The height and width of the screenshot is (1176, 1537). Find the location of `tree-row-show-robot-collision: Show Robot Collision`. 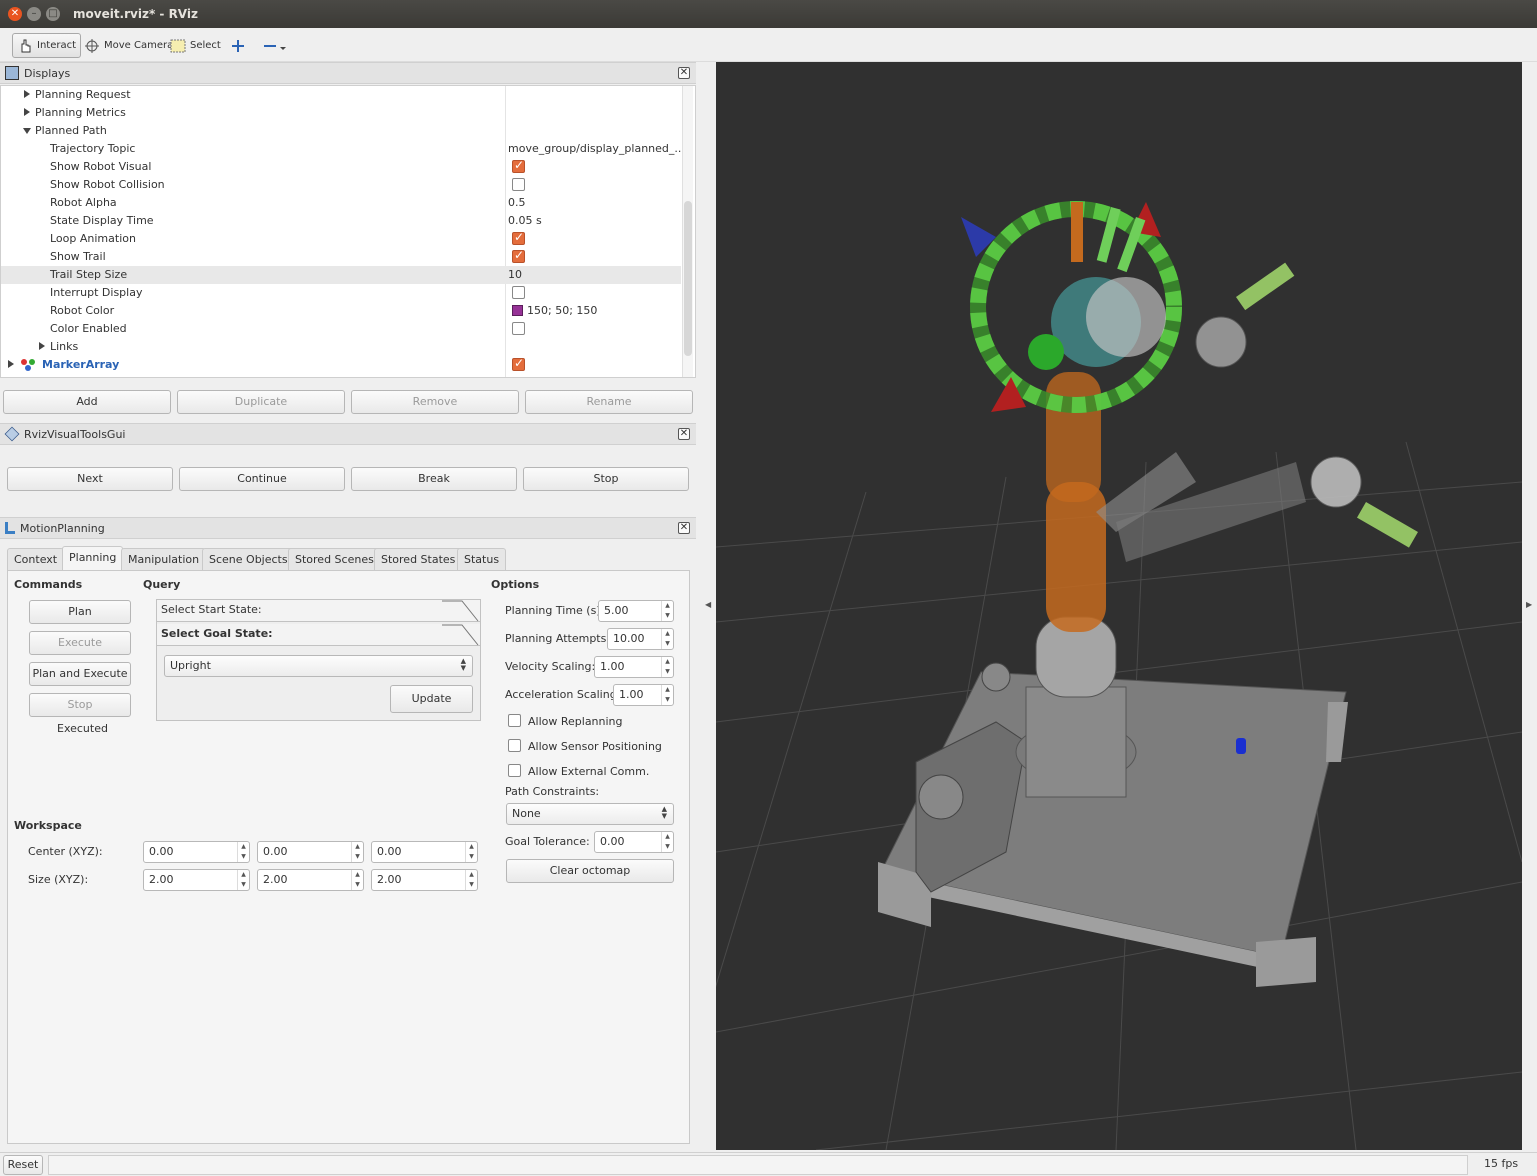

tree-row-show-robot-collision: Show Robot Collision is located at coordinates (341, 185).